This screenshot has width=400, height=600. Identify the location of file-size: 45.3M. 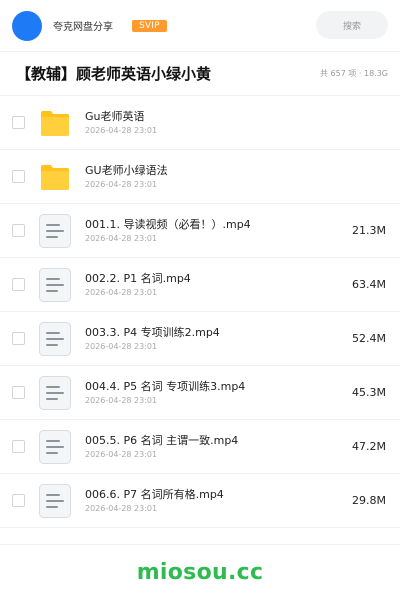
(369, 392).